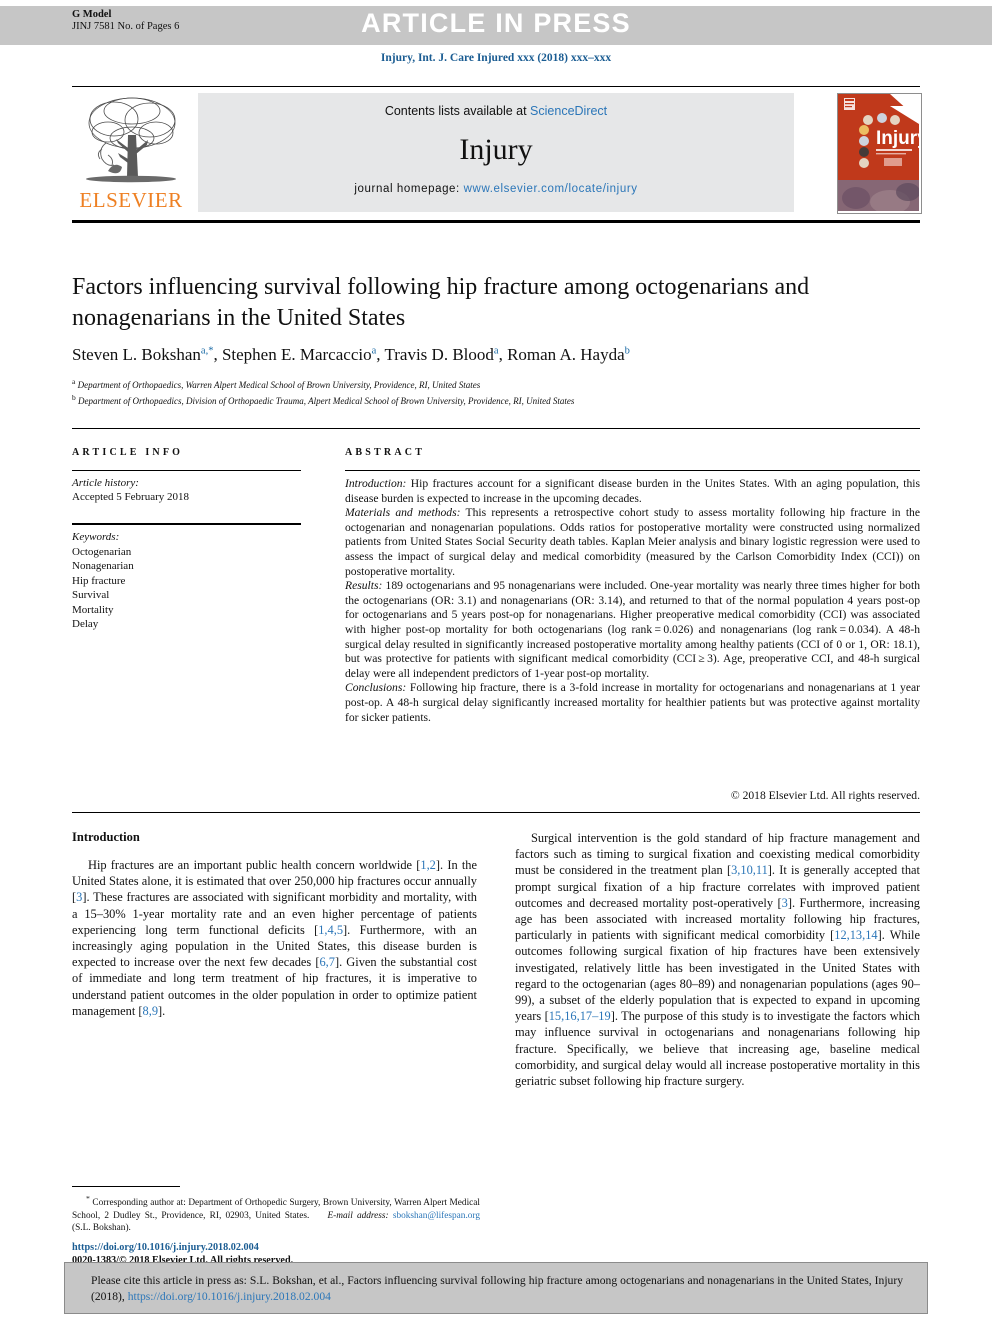  Describe the element at coordinates (749, 870) in the screenshot. I see `citation-ref: 3,10,11` at that location.